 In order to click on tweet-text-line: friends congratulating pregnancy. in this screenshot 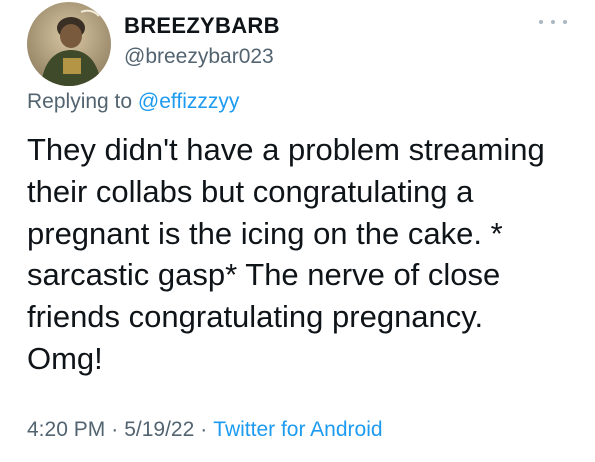, I will do `click(255, 317)`.